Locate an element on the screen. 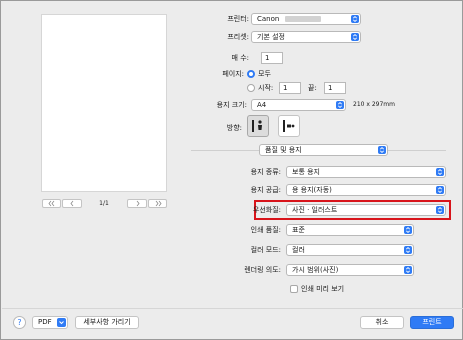 This screenshot has width=463, height=340. help-button: ? is located at coordinates (19, 322).